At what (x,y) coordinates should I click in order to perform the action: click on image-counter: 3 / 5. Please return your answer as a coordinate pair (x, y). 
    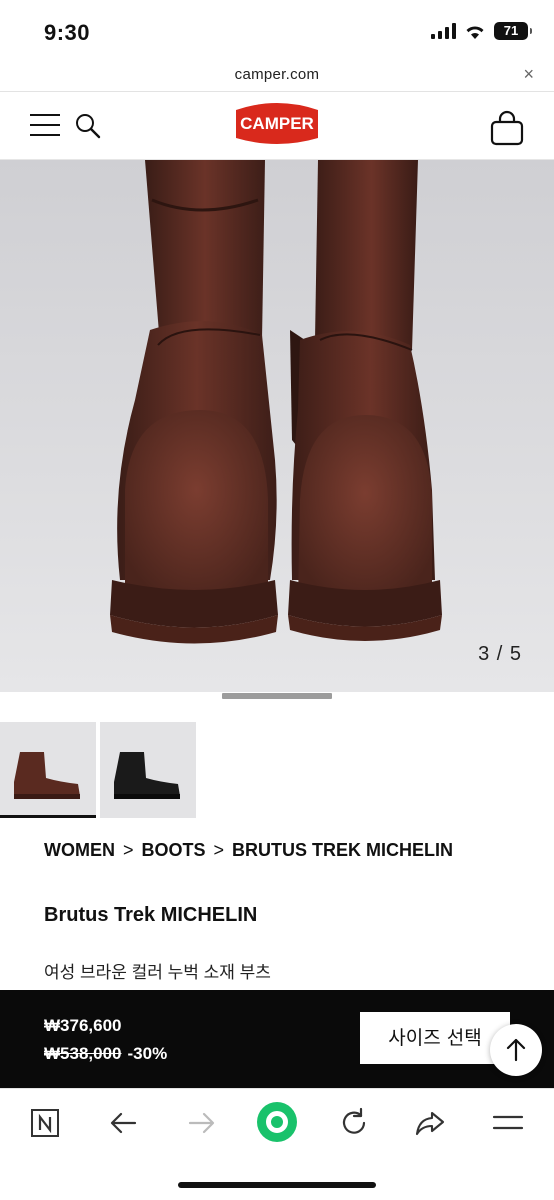
    Looking at the image, I should click on (500, 654).